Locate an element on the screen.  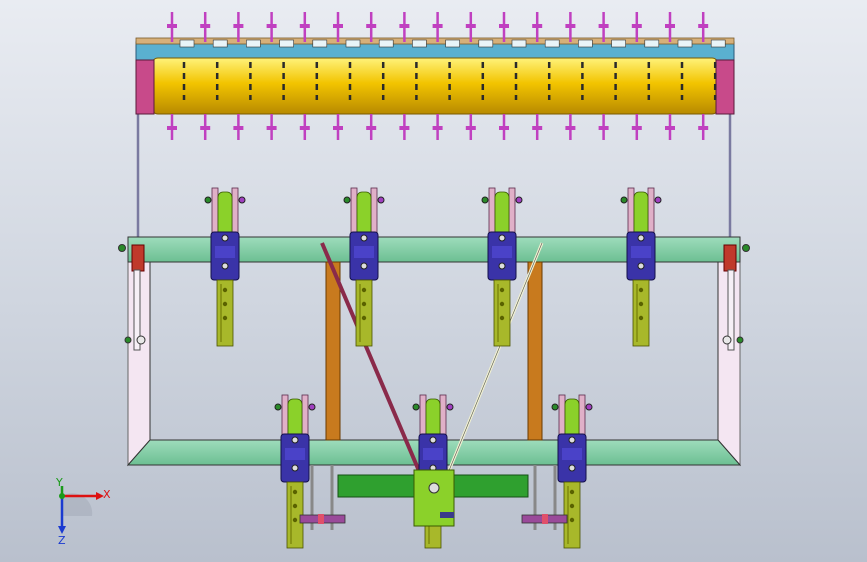
bottom-shaft is located at coordinates (433, 498).